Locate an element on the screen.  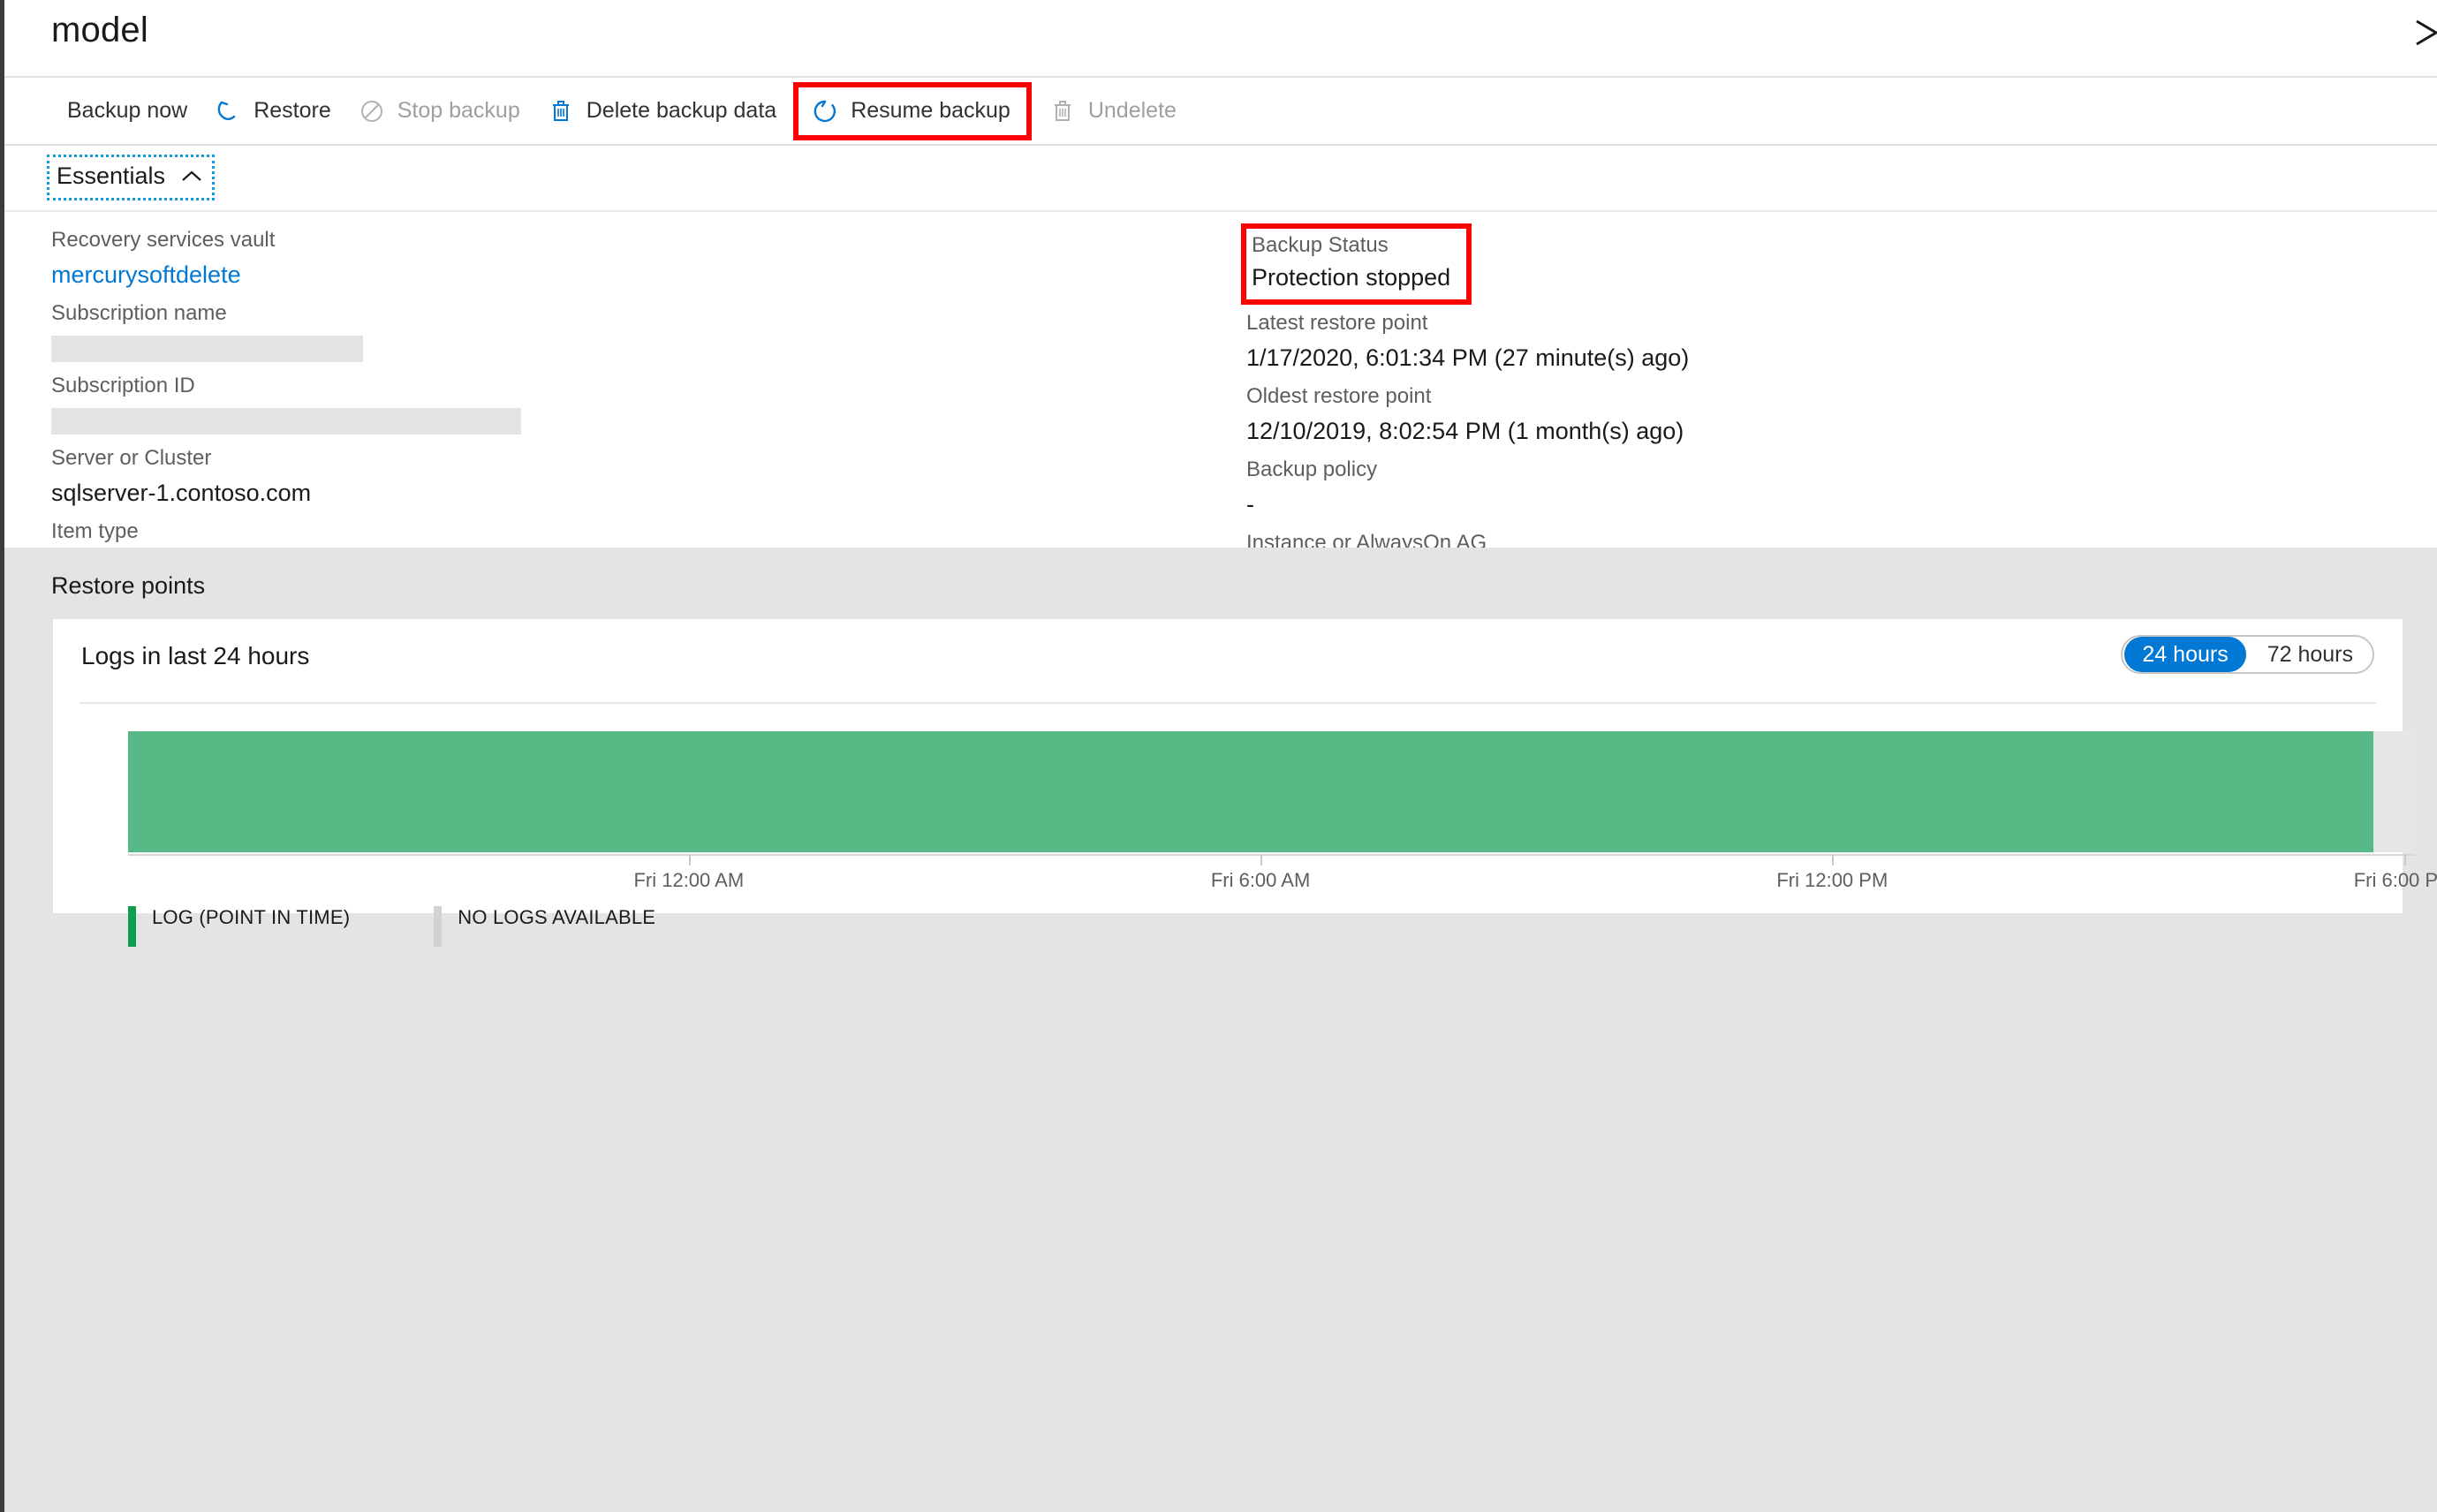
logs-chart-title: Logs in last 24 hours is located at coordinates (195, 656).